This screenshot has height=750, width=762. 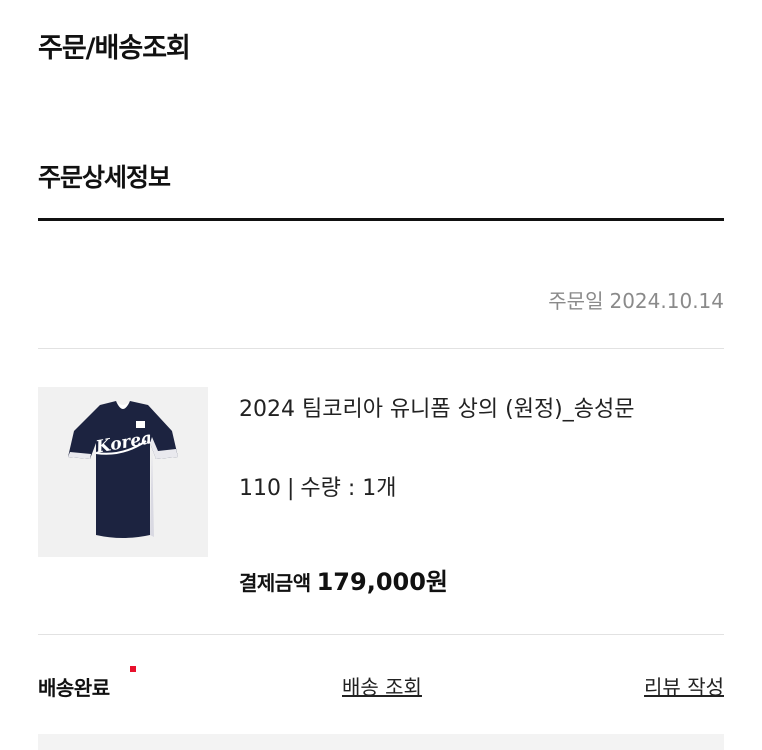 I want to click on product-option: 110 | 수량 : 1개, so click(x=318, y=486).